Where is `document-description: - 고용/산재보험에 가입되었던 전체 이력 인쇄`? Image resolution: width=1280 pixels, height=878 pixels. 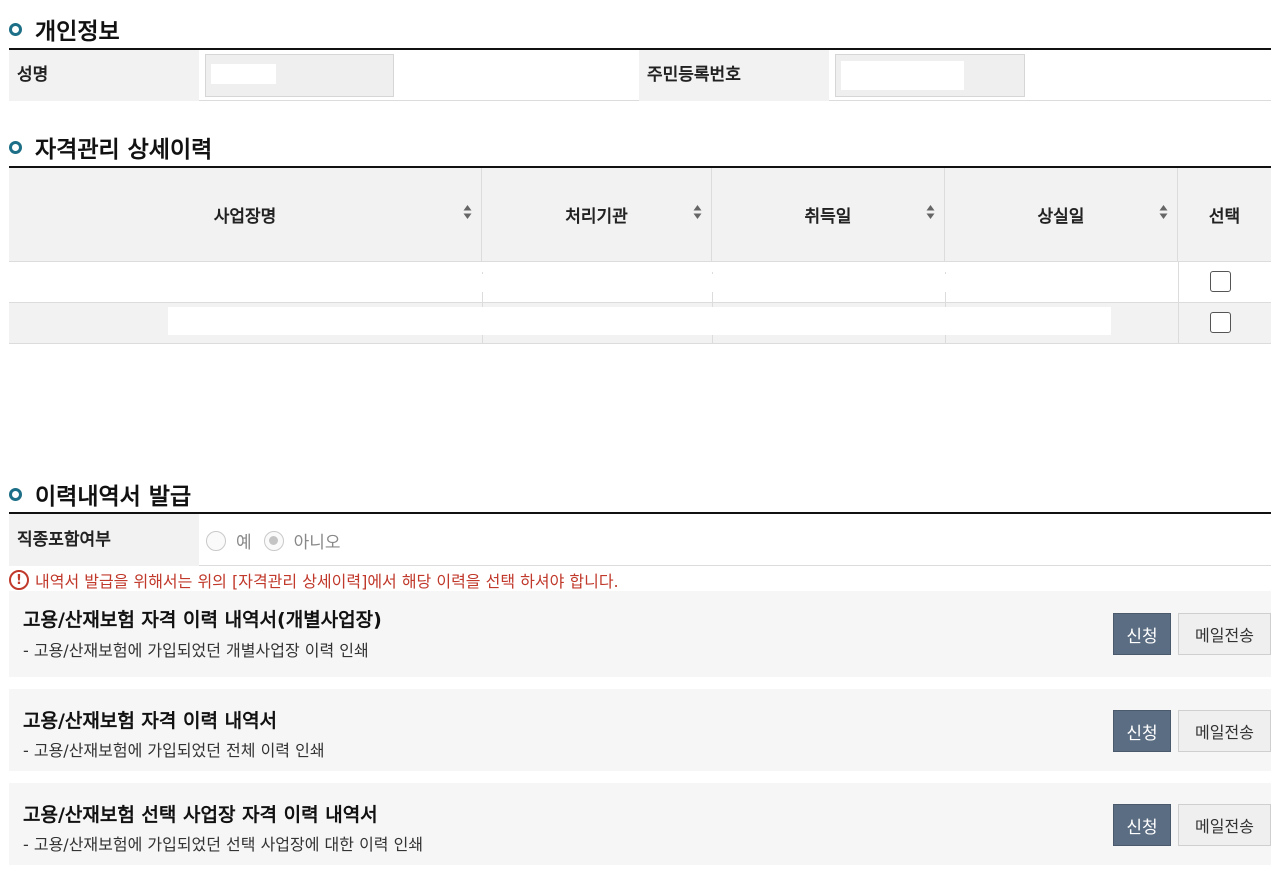 document-description: - 고용/산재보험에 가입되었던 전체 이력 인쇄 is located at coordinates (174, 750).